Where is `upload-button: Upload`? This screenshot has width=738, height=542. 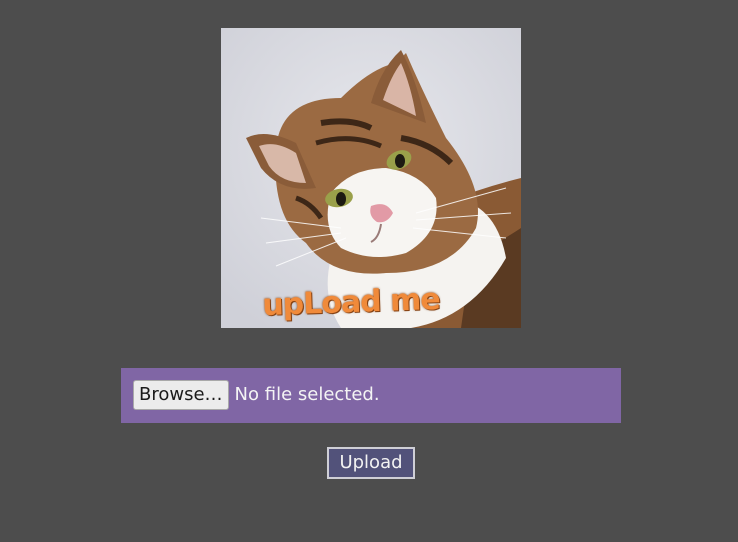 upload-button: Upload is located at coordinates (371, 463).